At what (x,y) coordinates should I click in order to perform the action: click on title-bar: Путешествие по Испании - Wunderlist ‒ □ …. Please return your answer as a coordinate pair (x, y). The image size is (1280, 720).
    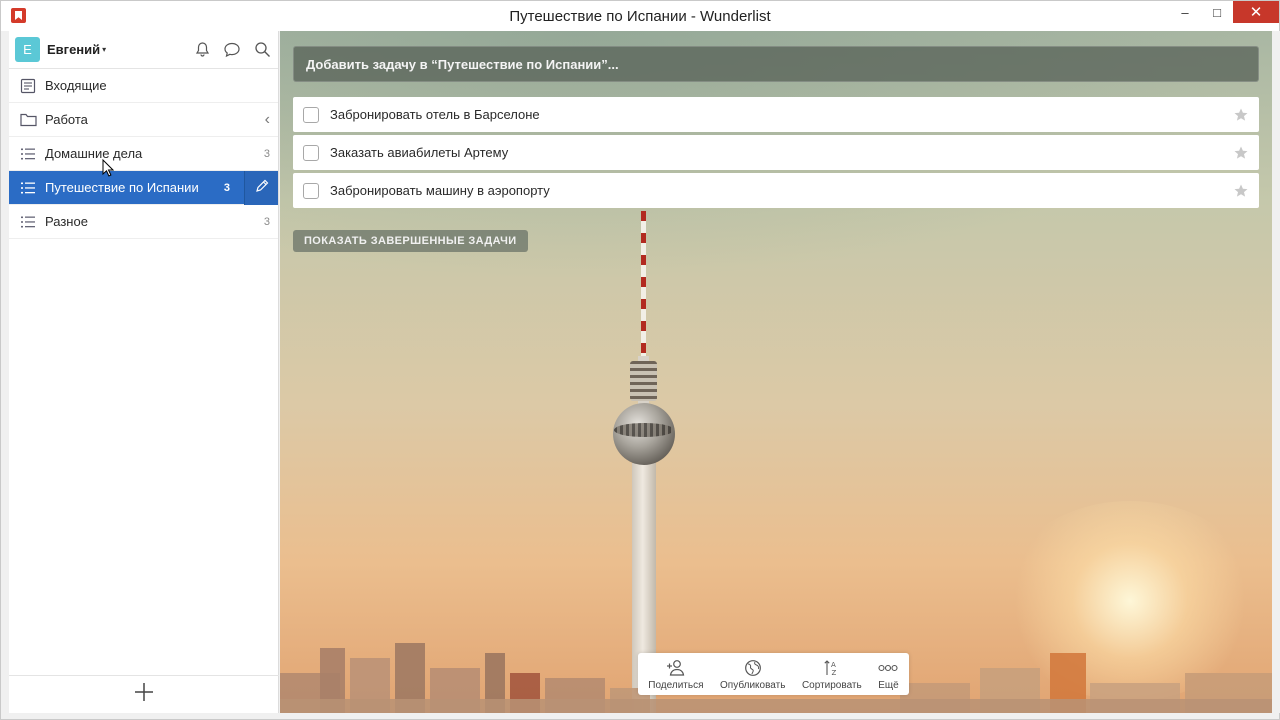
    Looking at the image, I should click on (640, 16).